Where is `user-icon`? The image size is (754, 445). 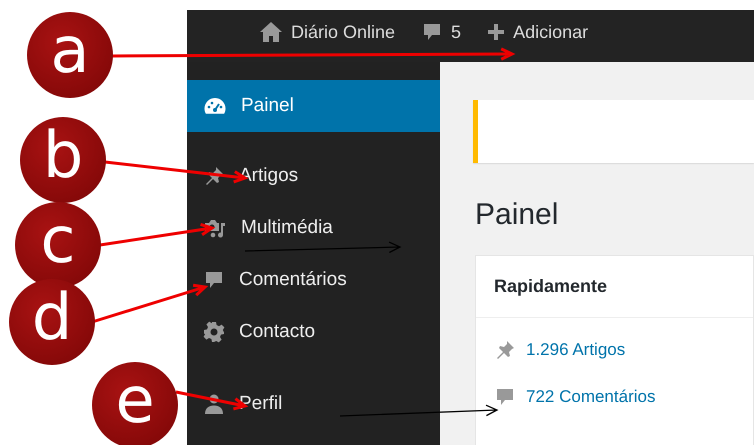 user-icon is located at coordinates (214, 404).